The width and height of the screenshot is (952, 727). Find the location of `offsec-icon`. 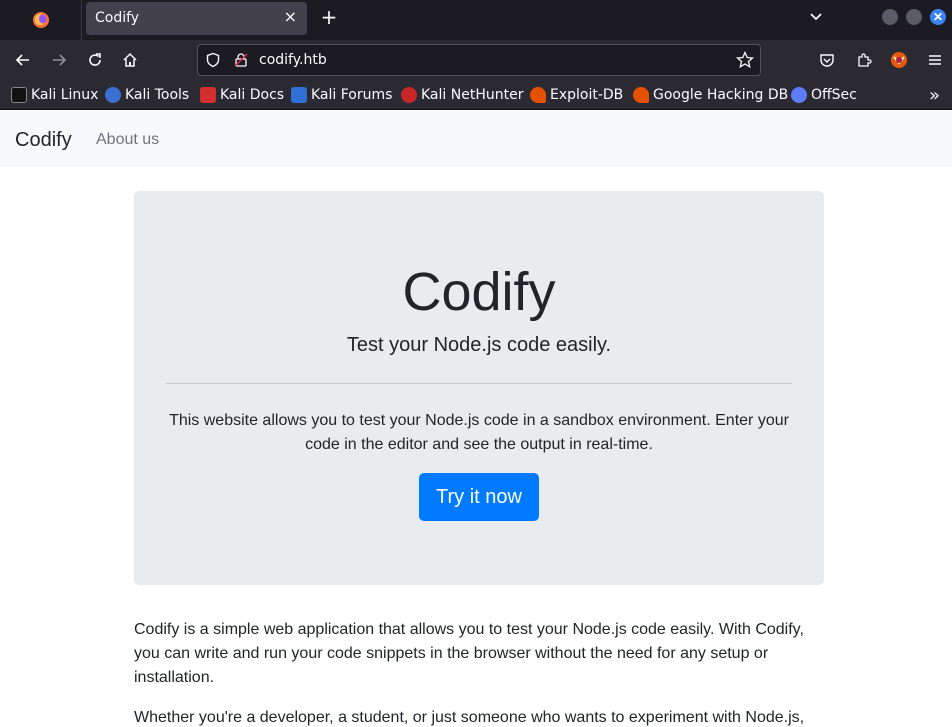

offsec-icon is located at coordinates (799, 95).